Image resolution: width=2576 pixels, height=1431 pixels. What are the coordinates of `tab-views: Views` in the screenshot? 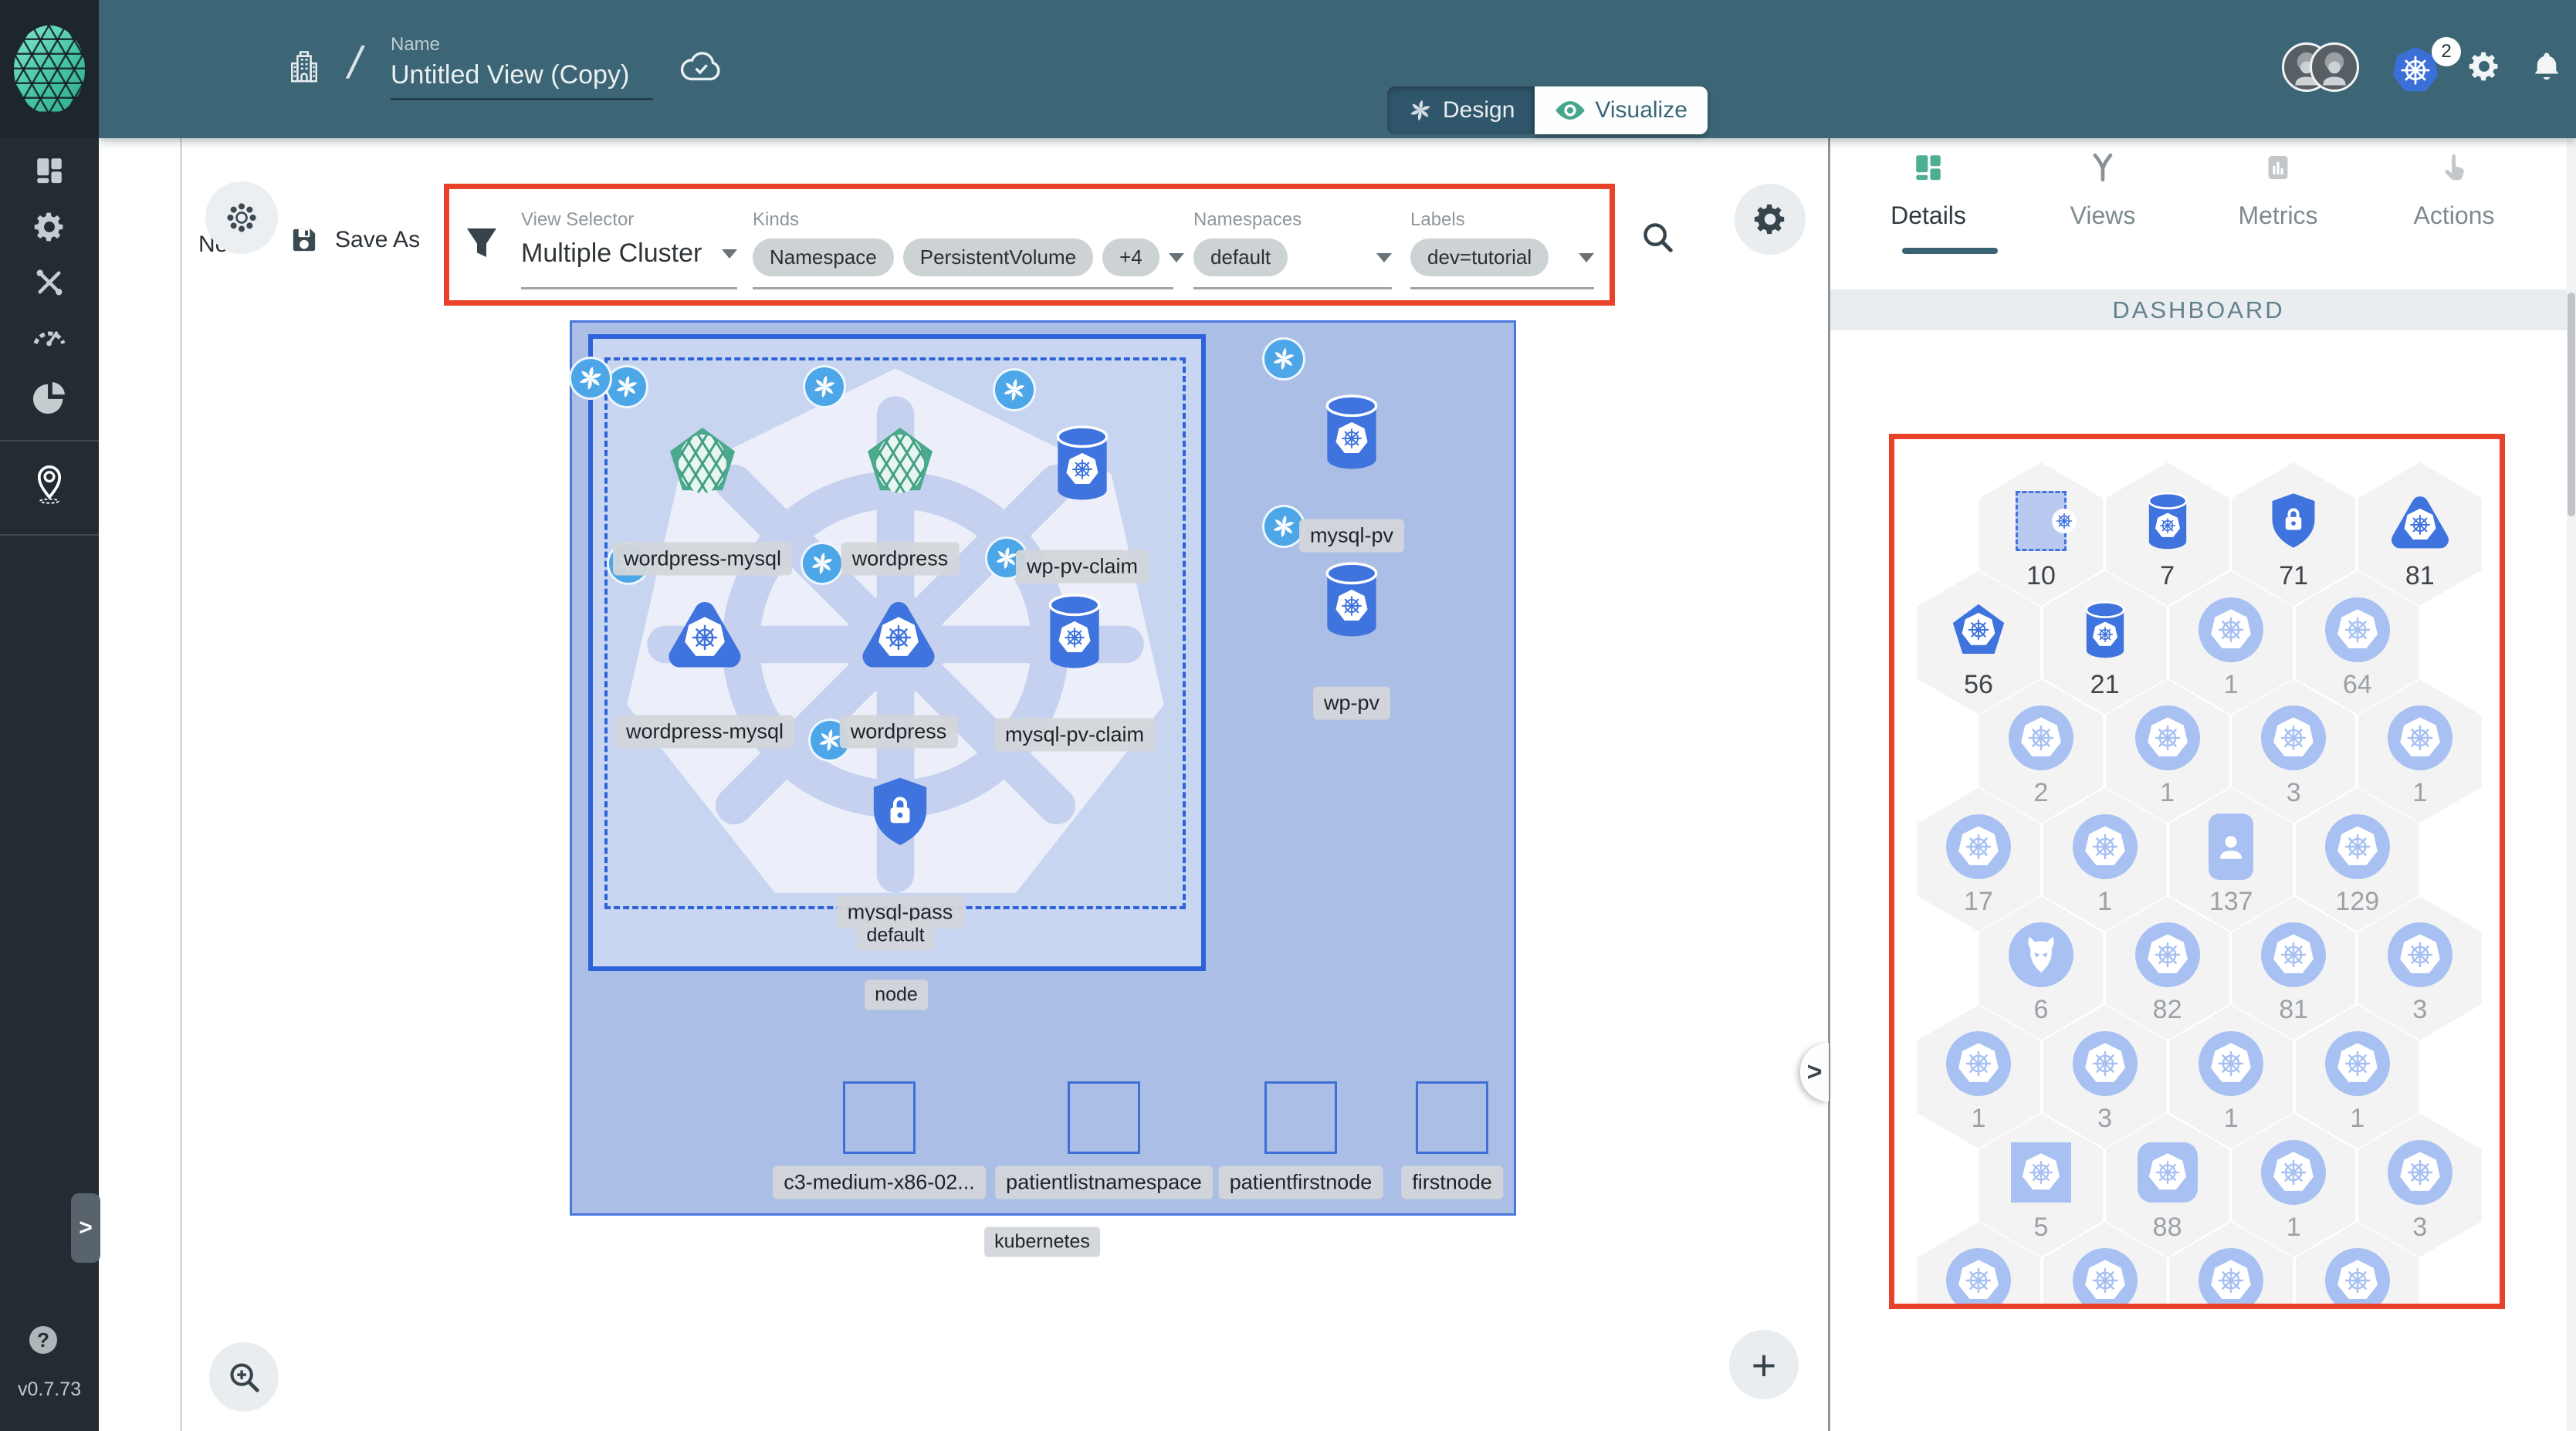 It's located at (2103, 190).